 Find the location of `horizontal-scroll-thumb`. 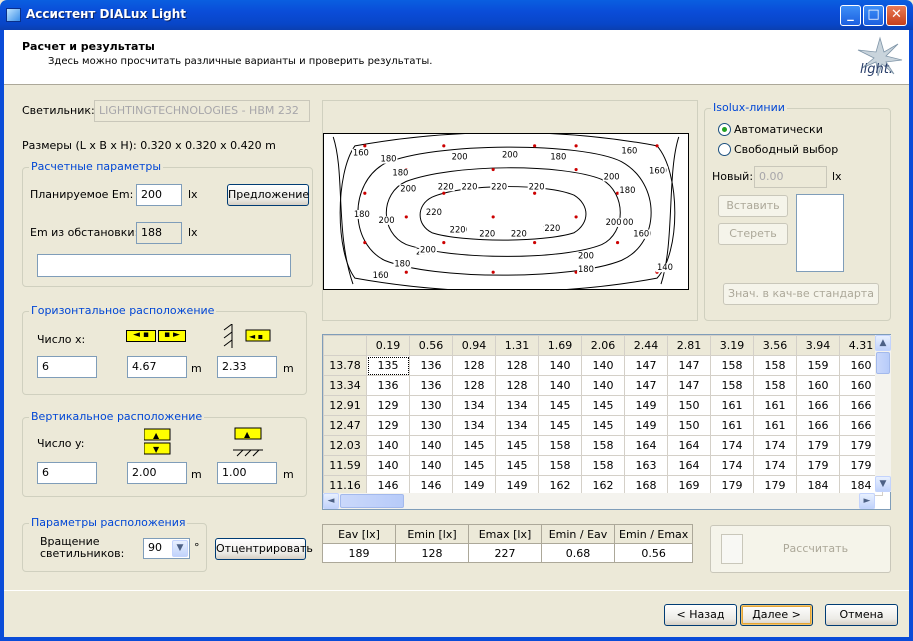

horizontal-scroll-thumb is located at coordinates (372, 501).